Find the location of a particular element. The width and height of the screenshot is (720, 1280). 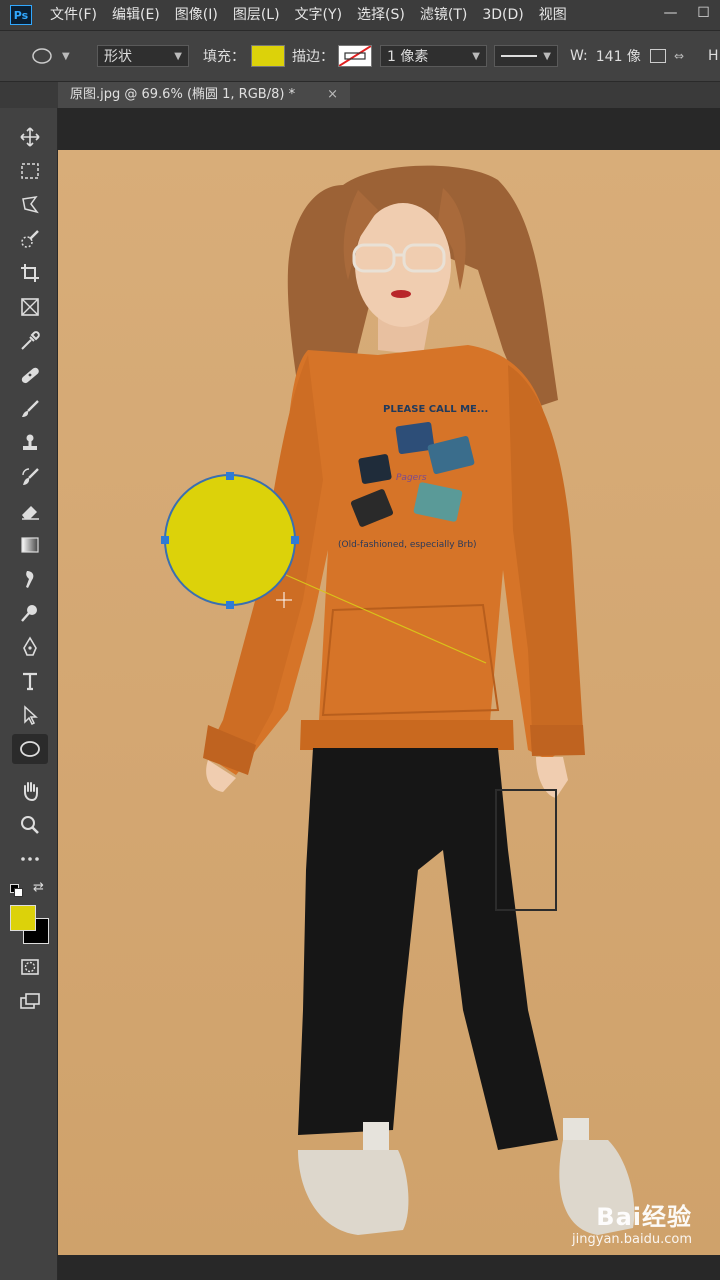

tool-preset-picker: ▼ is located at coordinates (49, 56).